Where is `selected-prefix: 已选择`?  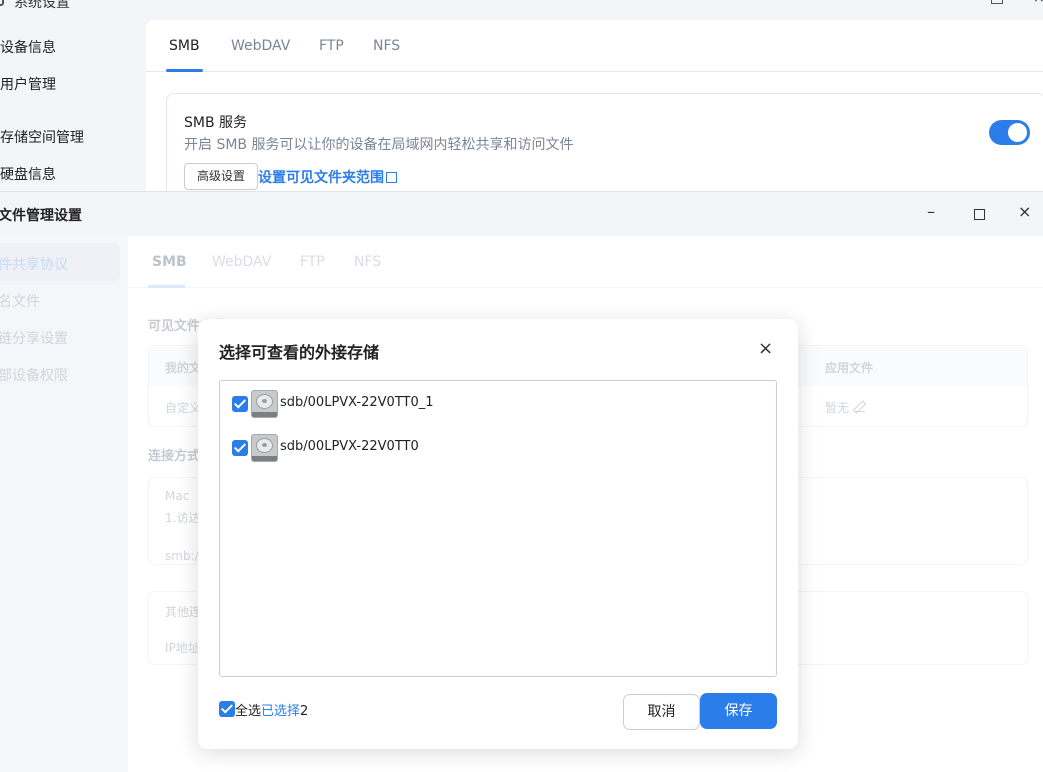 selected-prefix: 已选择 is located at coordinates (281, 711).